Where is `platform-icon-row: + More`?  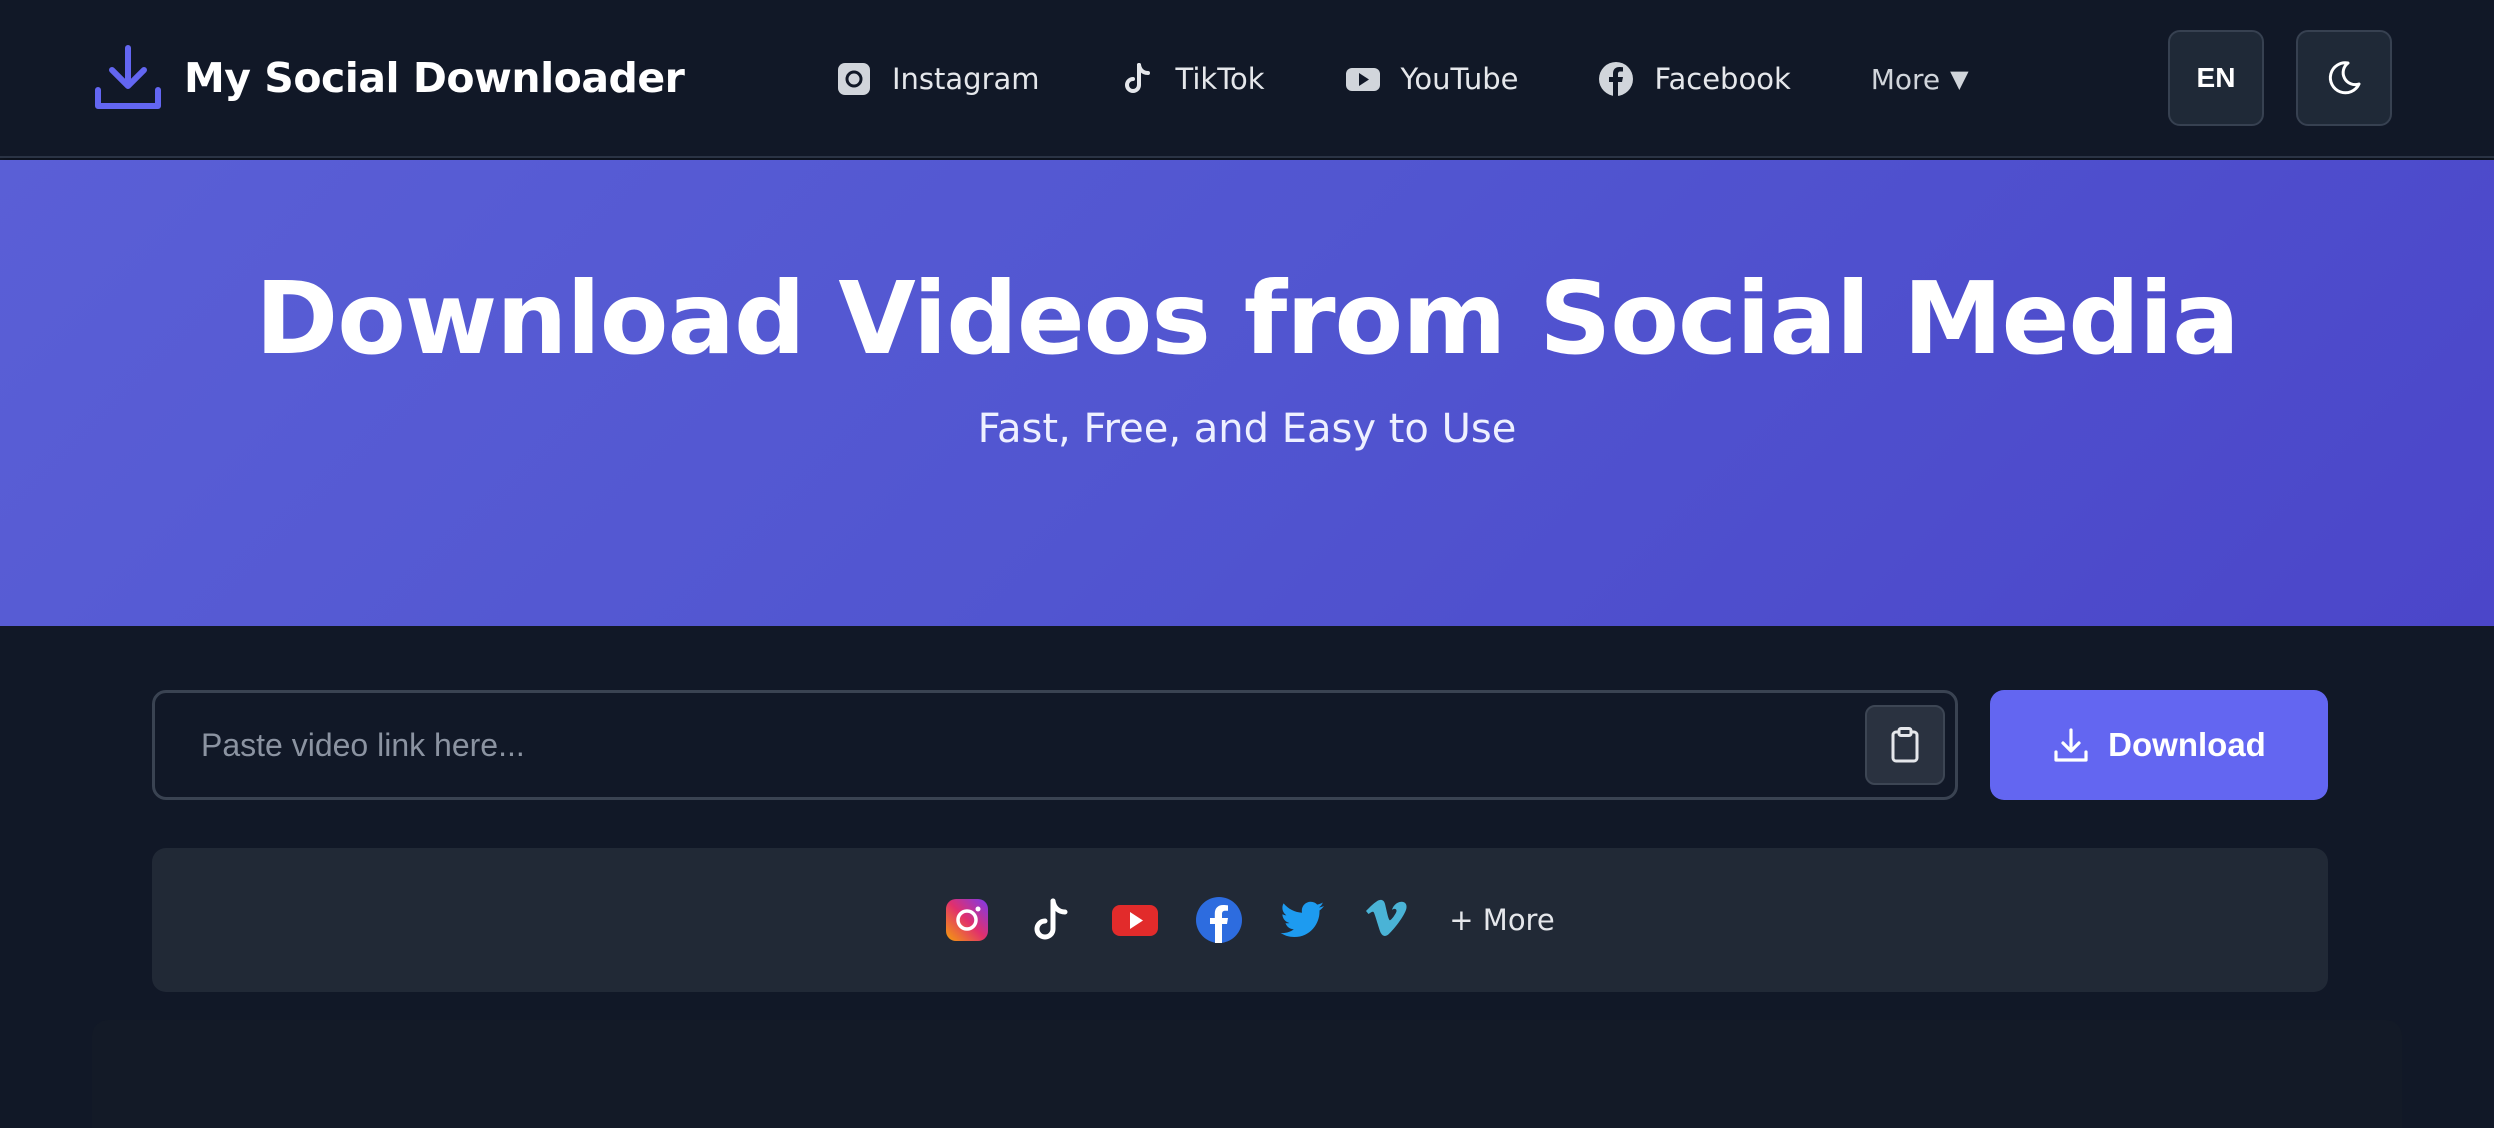
platform-icon-row: + More is located at coordinates (1240, 920).